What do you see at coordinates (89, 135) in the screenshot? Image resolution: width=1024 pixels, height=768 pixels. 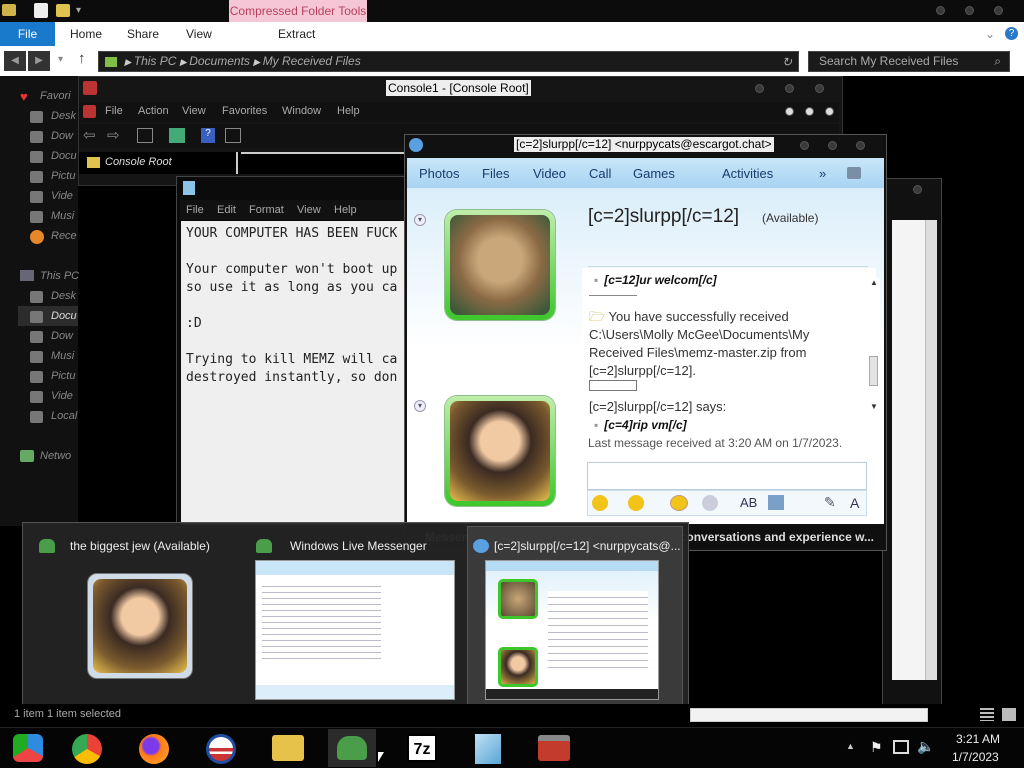 I see `back-icon: ⇦` at bounding box center [89, 135].